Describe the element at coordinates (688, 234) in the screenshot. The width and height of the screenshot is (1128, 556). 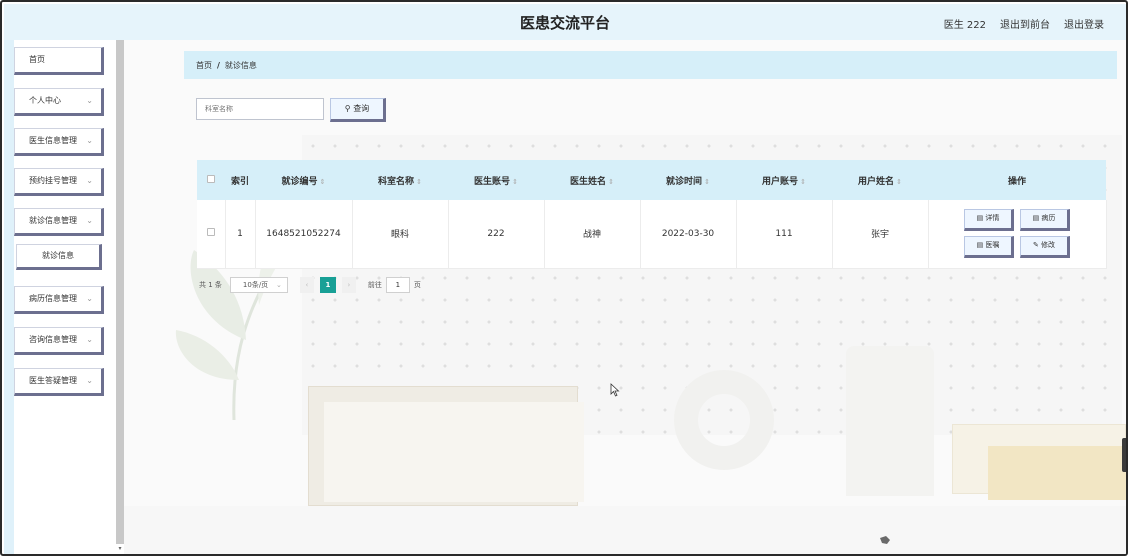
I see `cell-visit-time: 2022-03-30` at that location.